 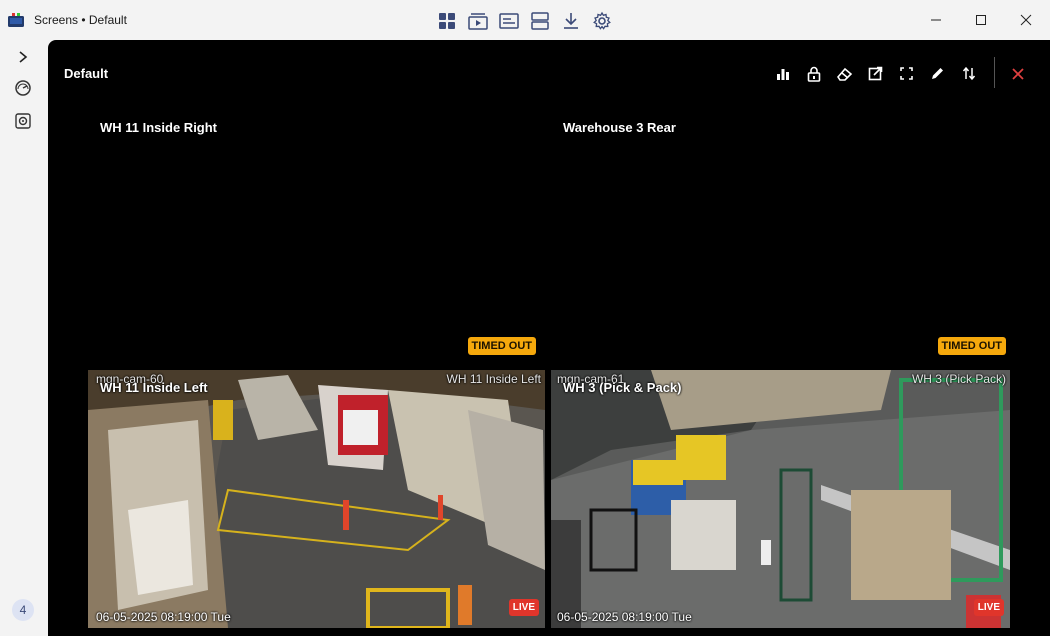 I want to click on stats-icon, so click(x=782, y=73).